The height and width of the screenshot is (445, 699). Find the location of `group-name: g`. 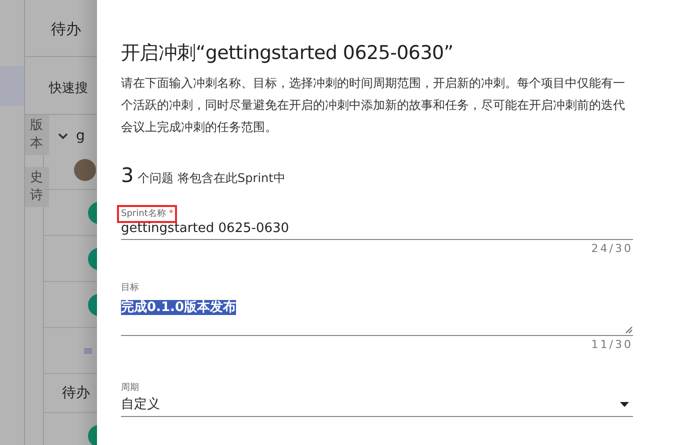

group-name: g is located at coordinates (80, 136).